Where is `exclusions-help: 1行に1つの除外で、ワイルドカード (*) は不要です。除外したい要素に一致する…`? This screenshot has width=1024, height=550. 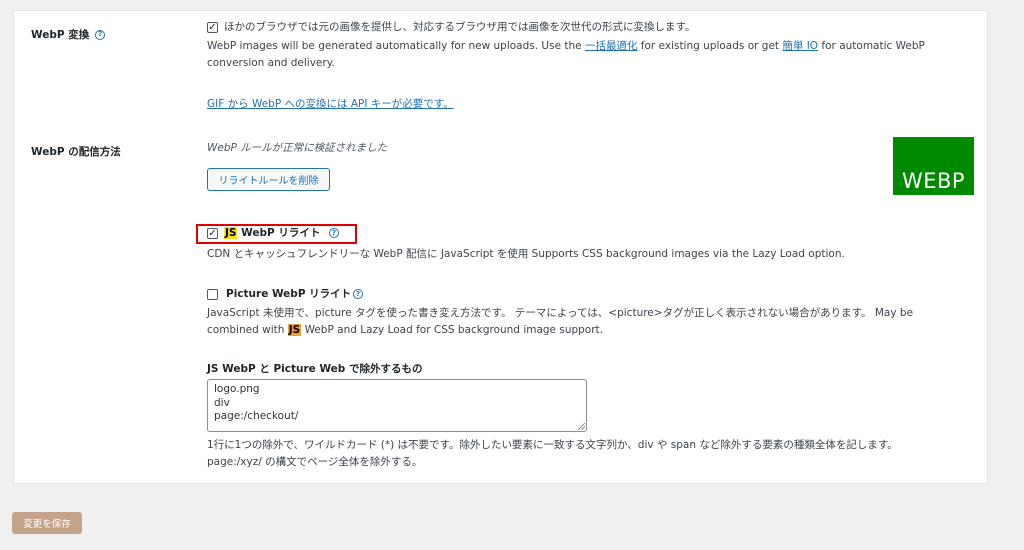 exclusions-help: 1行に1つの除外で、ワイルドカード (*) は不要です。除外したい要素に一致する… is located at coordinates (552, 453).